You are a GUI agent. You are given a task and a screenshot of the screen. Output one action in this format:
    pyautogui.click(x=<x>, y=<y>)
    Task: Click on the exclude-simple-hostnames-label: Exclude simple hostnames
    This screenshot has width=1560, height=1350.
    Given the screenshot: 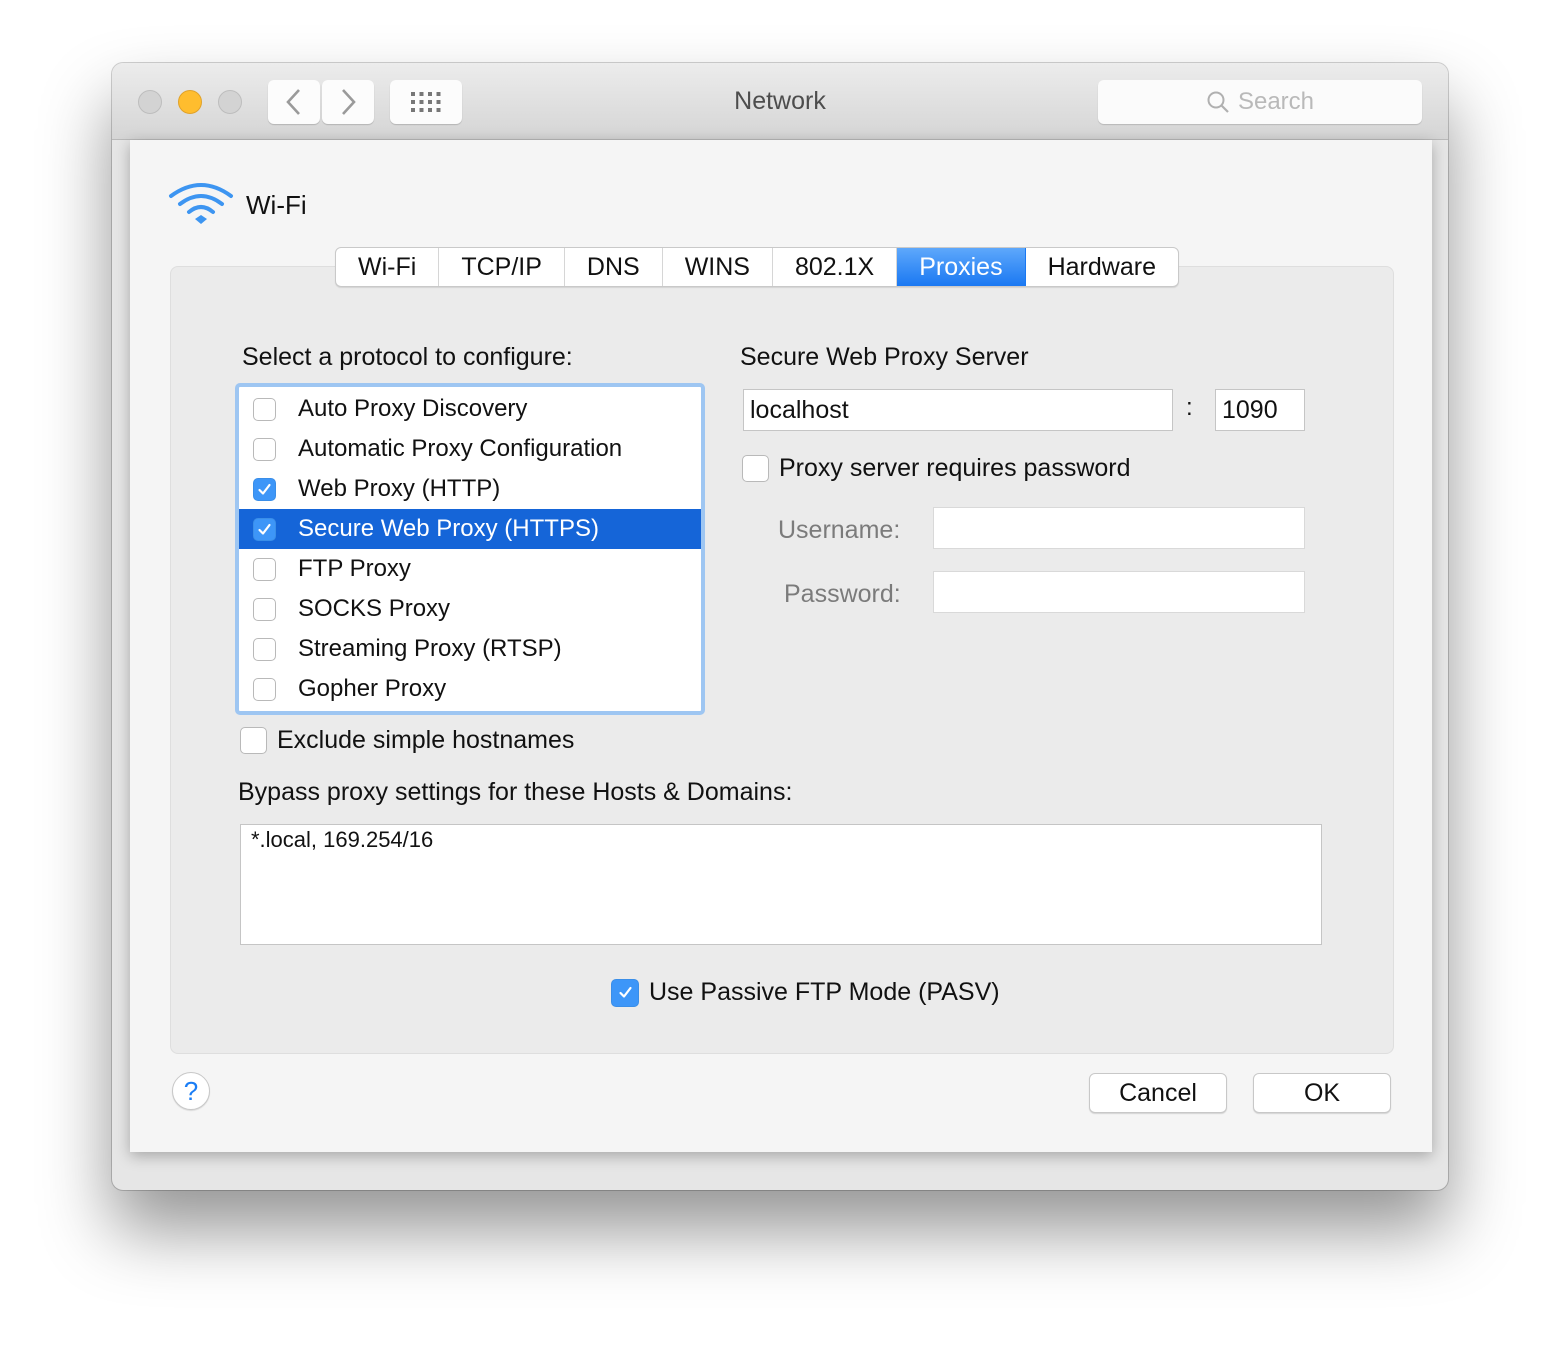 What is the action you would take?
    pyautogui.click(x=426, y=740)
    